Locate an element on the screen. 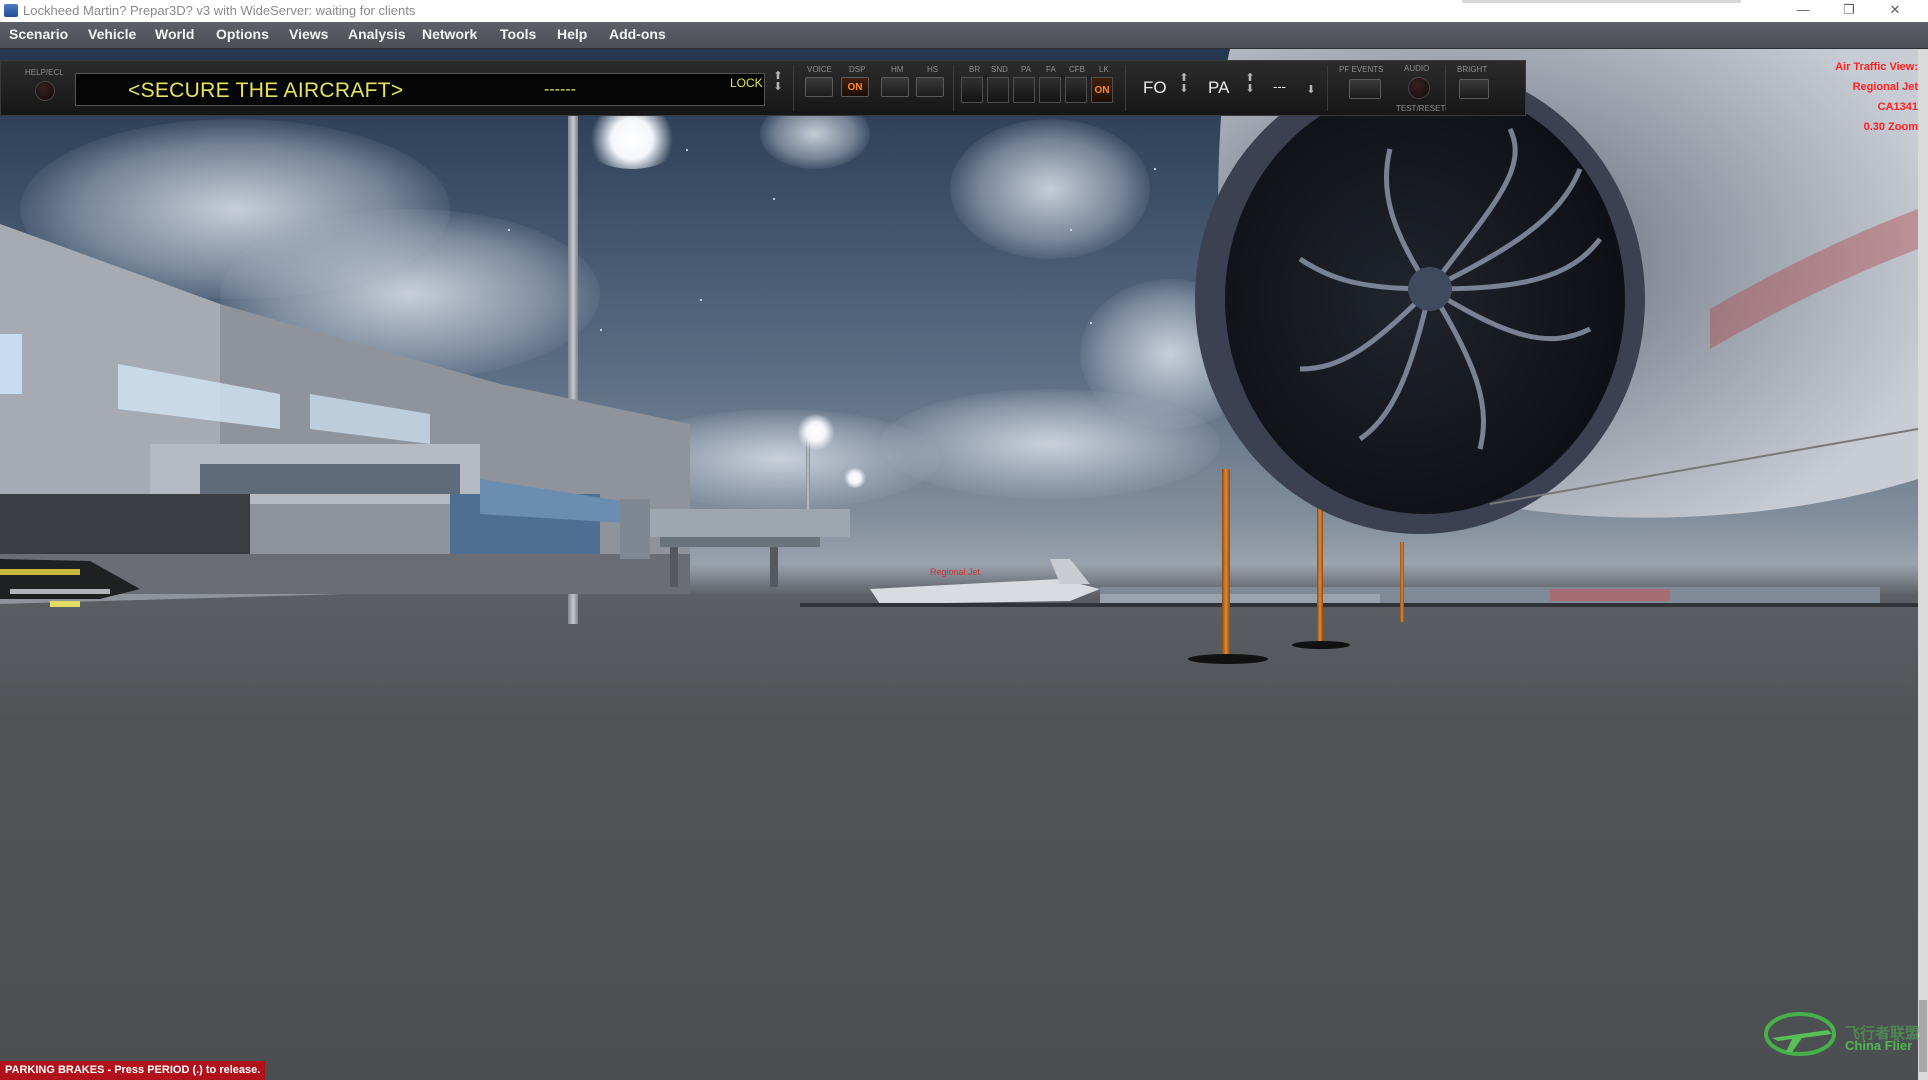  pa-arrows: ⬆ ⬇ is located at coordinates (1250, 84).